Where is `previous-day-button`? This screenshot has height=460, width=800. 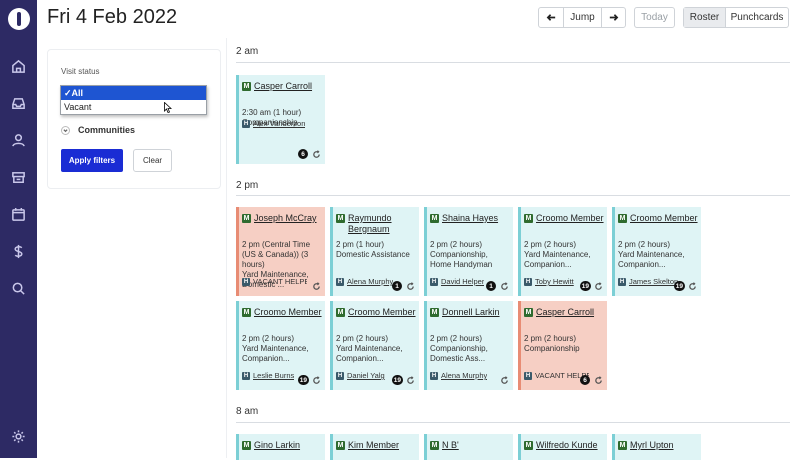
previous-day-button is located at coordinates (551, 17).